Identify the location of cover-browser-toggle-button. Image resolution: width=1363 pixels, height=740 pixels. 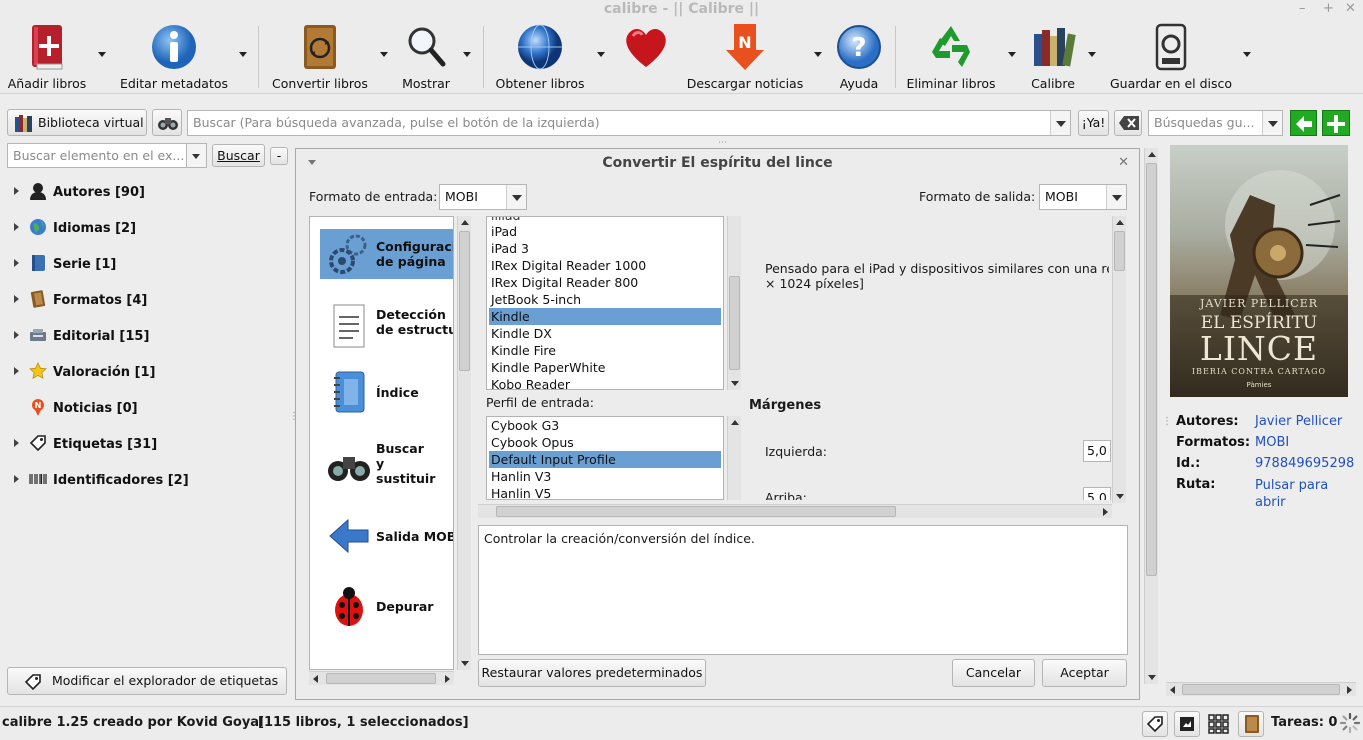
(1187, 724).